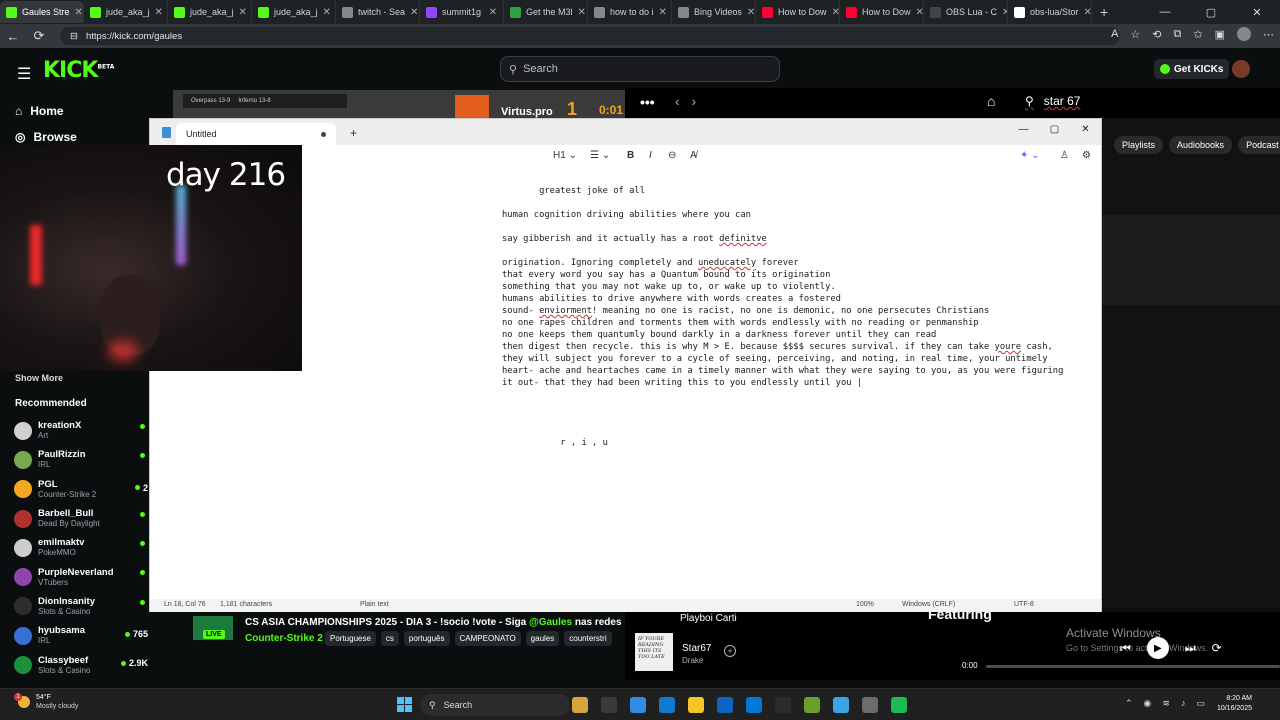 Image resolution: width=1280 pixels, height=720 pixels. I want to click on heading-dropdown: H1 ⌄, so click(565, 155).